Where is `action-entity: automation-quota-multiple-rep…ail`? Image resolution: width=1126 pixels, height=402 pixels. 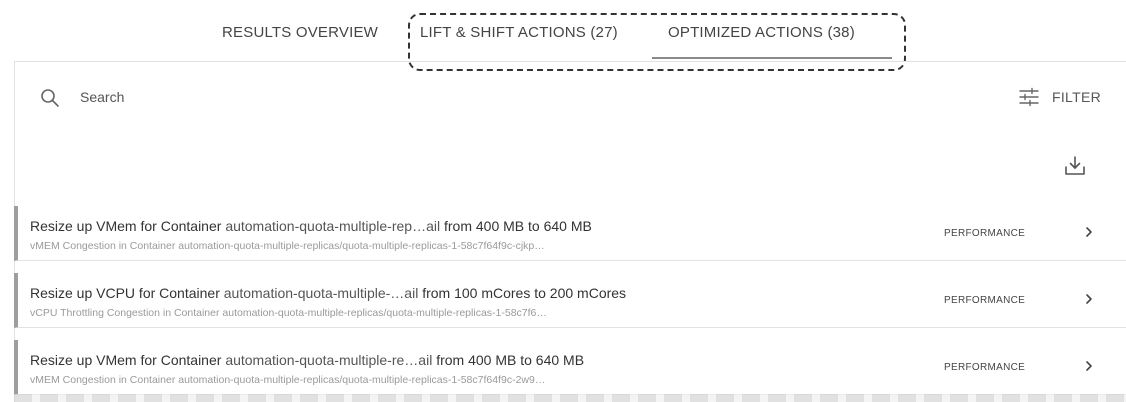 action-entity: automation-quota-multiple-rep…ail is located at coordinates (333, 226).